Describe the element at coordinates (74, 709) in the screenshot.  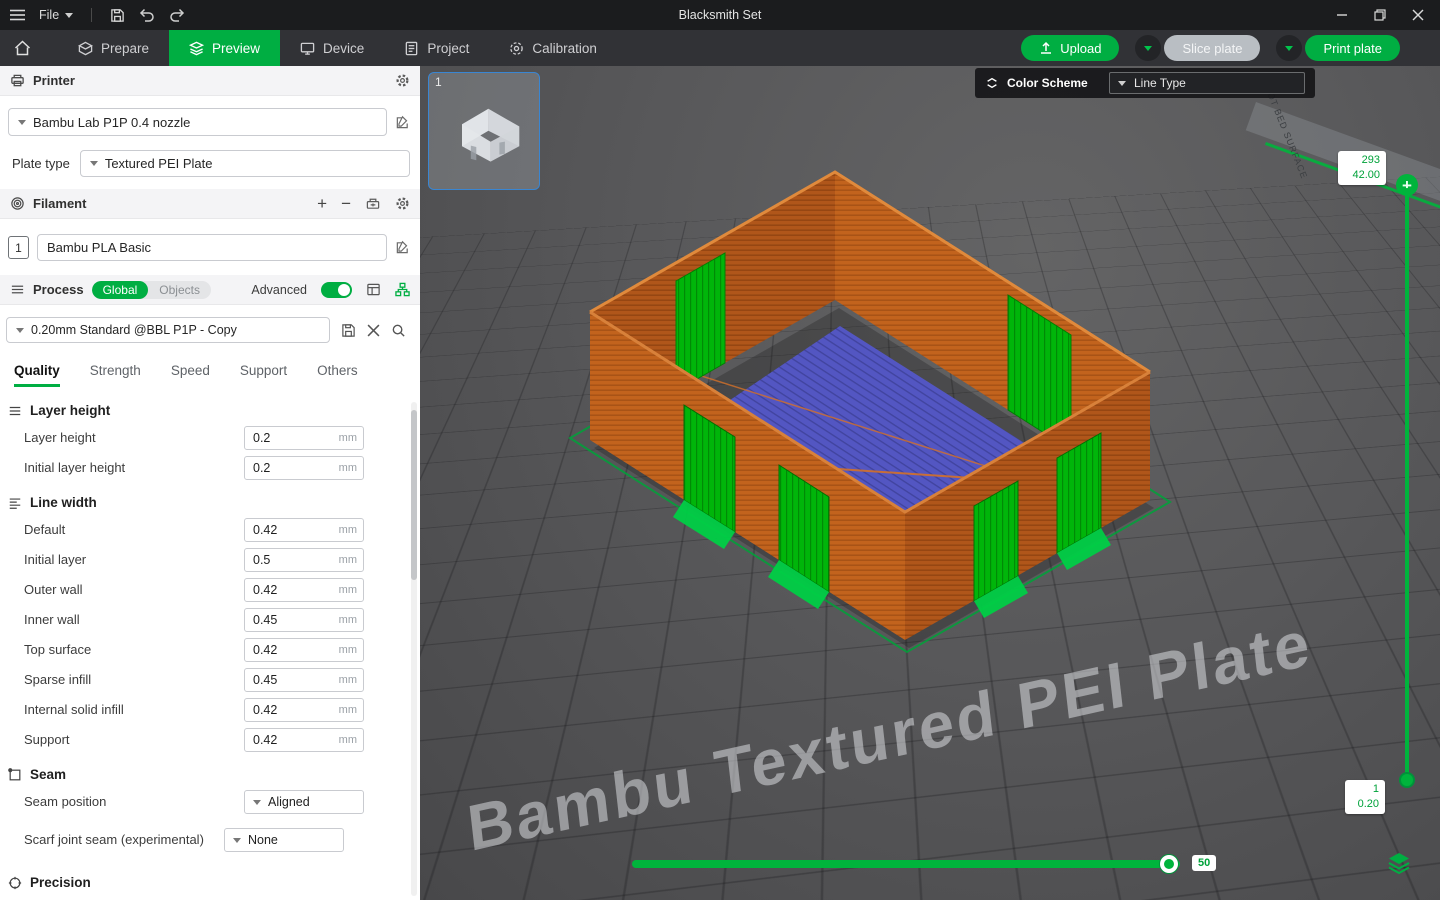
I see `param-label: Internal solid infill` at that location.